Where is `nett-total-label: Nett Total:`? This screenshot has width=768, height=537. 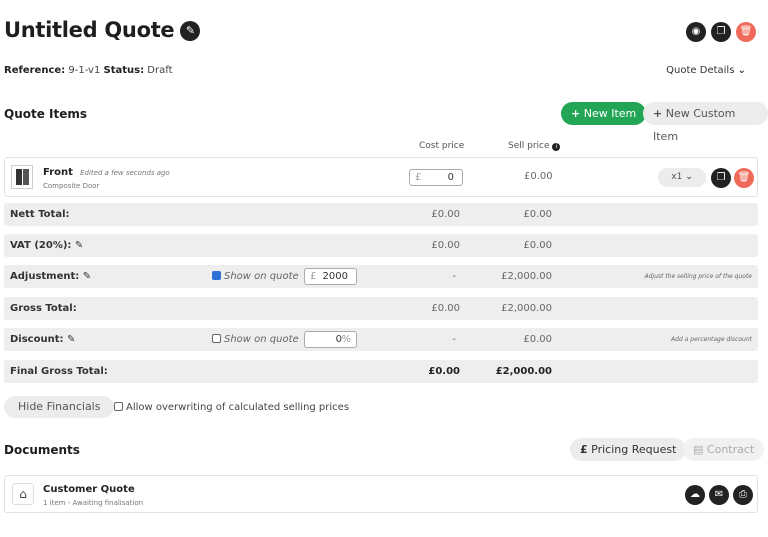
nett-total-label: Nett Total: is located at coordinates (40, 214).